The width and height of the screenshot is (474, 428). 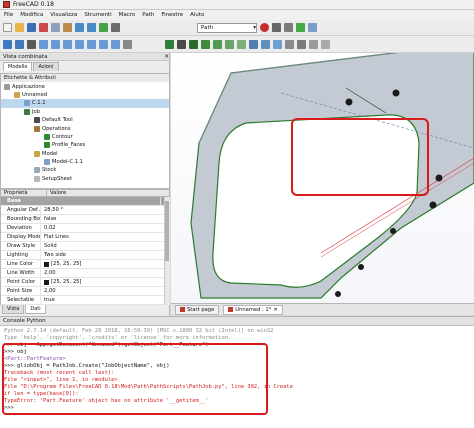 I want to click on menu-file: File, so click(x=8, y=15).